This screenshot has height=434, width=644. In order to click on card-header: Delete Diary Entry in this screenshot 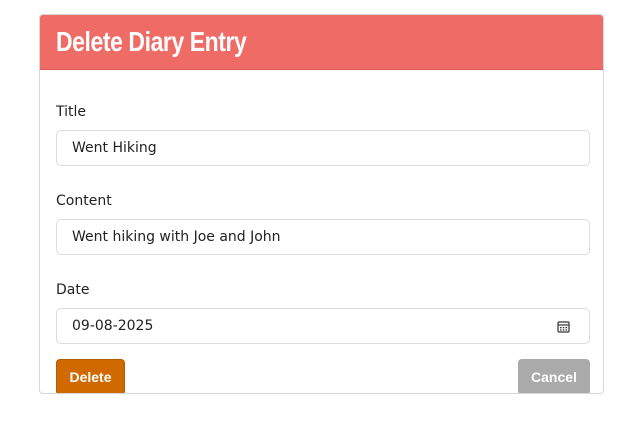, I will do `click(321, 42)`.